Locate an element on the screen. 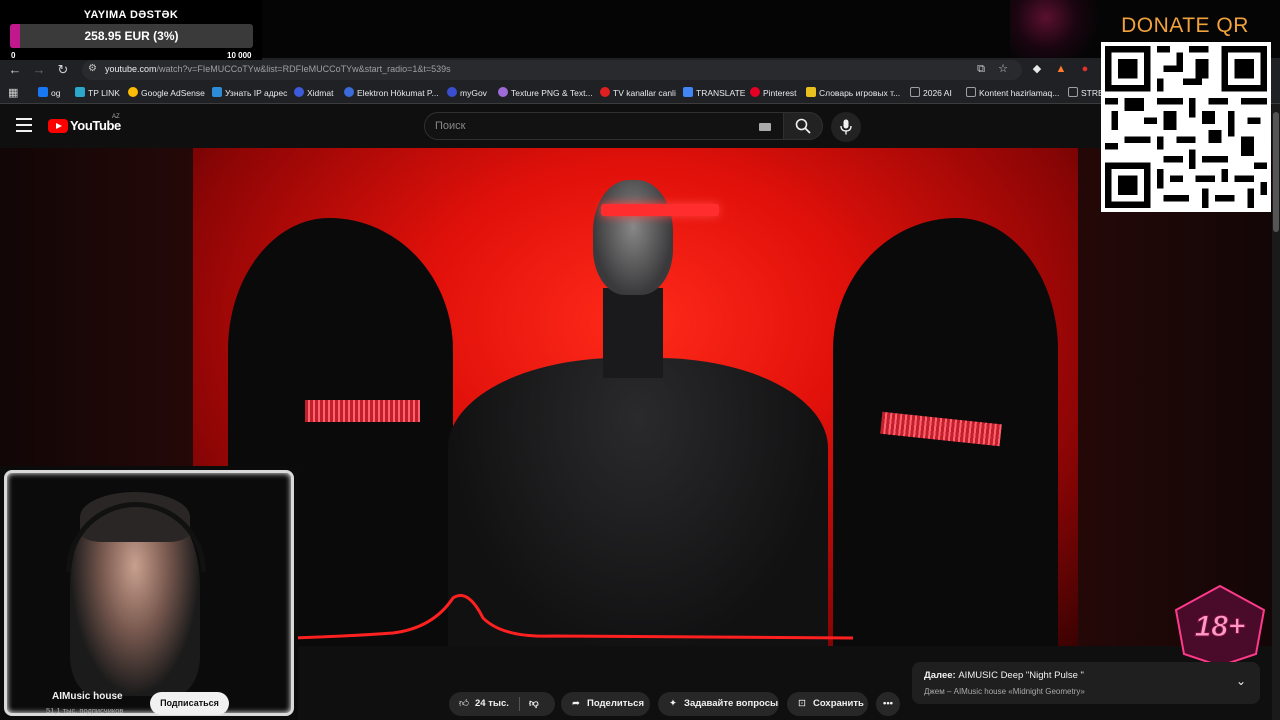 This screenshot has width=1280, height=720. woman-neck is located at coordinates (633, 333).